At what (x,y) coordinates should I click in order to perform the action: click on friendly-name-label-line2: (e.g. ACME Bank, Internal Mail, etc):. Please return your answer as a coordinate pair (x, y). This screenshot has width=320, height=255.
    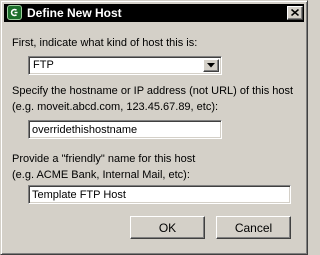
    Looking at the image, I should click on (101, 175).